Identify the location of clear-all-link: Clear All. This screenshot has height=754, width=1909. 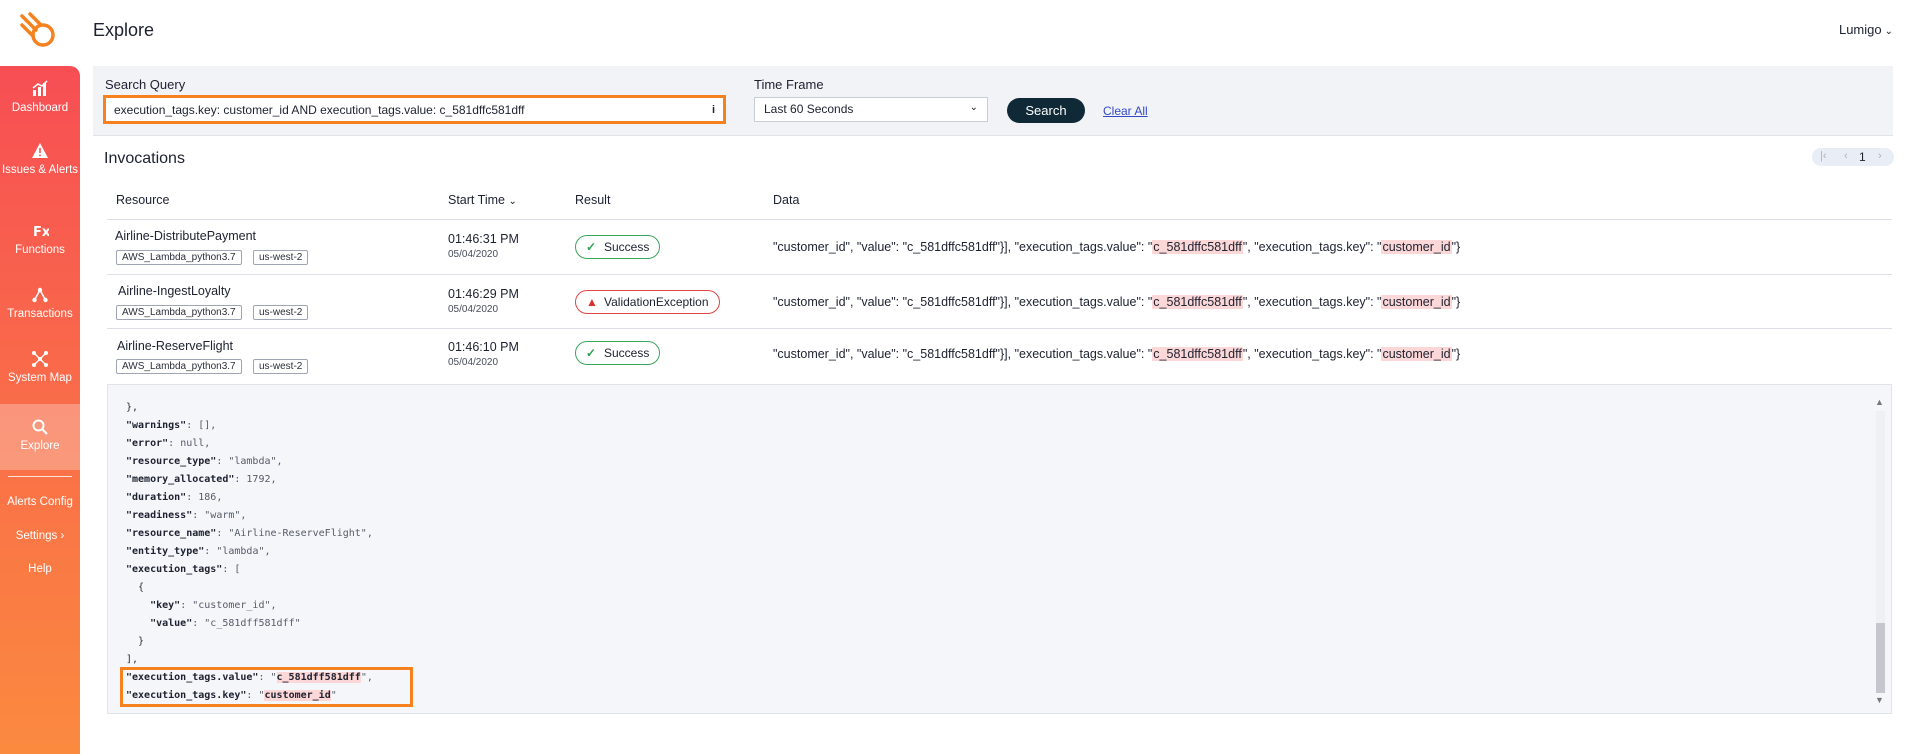
(1125, 111).